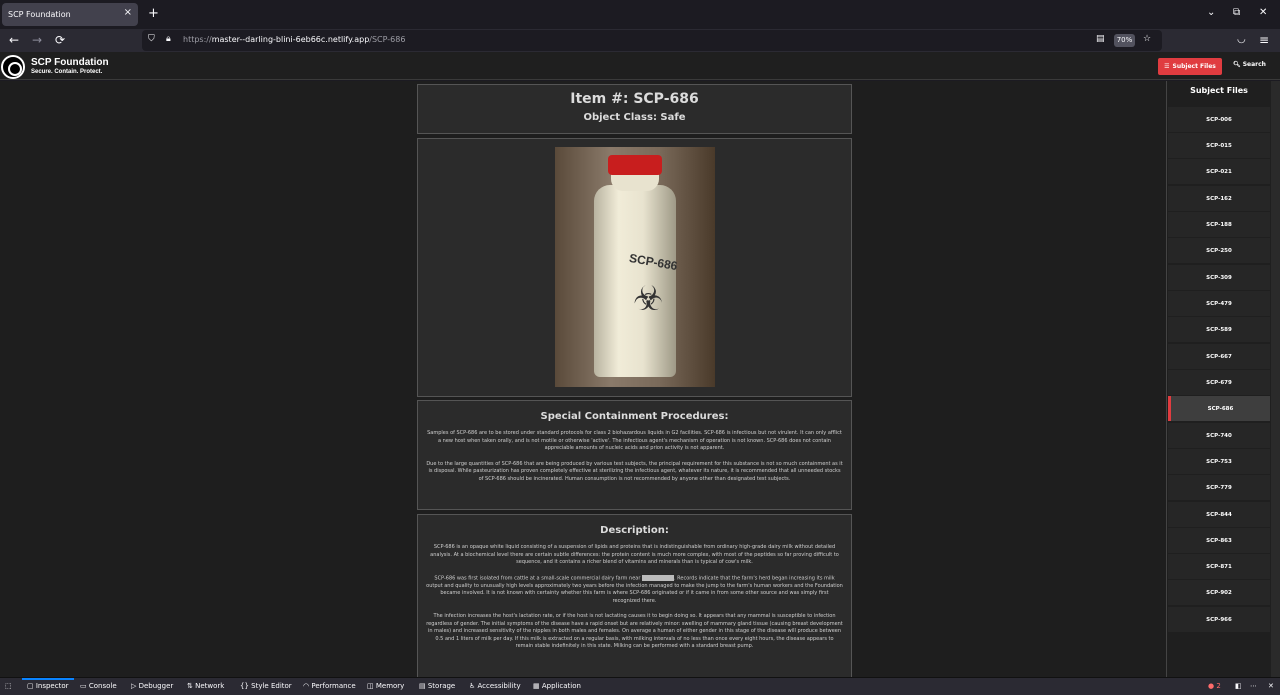 This screenshot has width=1280, height=695. What do you see at coordinates (1236, 12) in the screenshot?
I see `restore-icon: ⧉` at bounding box center [1236, 12].